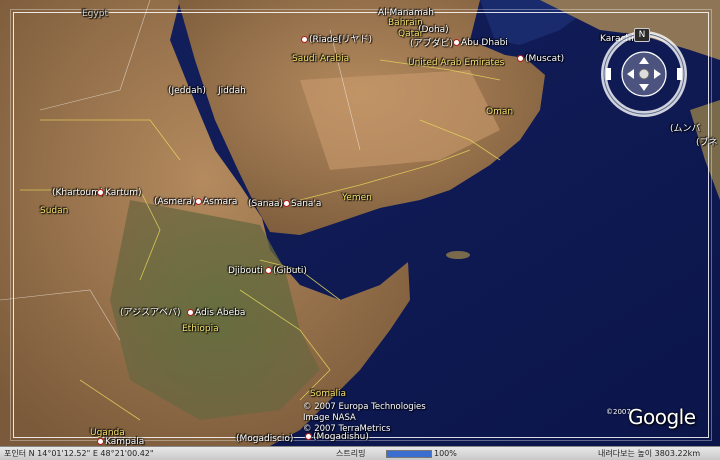  I want to click on place-name: (ムンバ, so click(685, 129).